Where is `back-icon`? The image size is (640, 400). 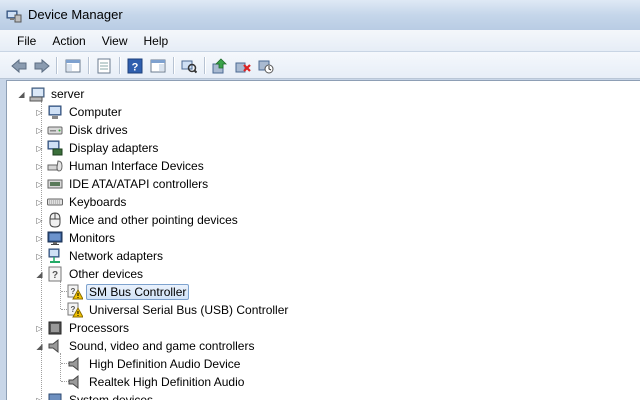 back-icon is located at coordinates (19, 66).